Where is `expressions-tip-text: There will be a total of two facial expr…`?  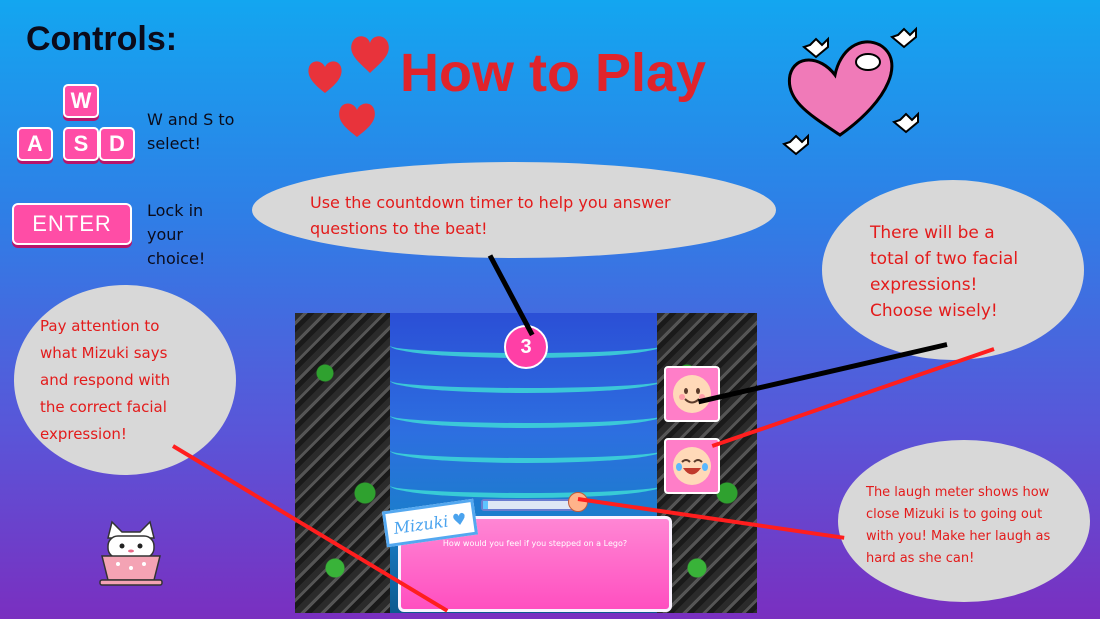
expressions-tip-text: There will be a total of two facial expr… is located at coordinates (944, 272).